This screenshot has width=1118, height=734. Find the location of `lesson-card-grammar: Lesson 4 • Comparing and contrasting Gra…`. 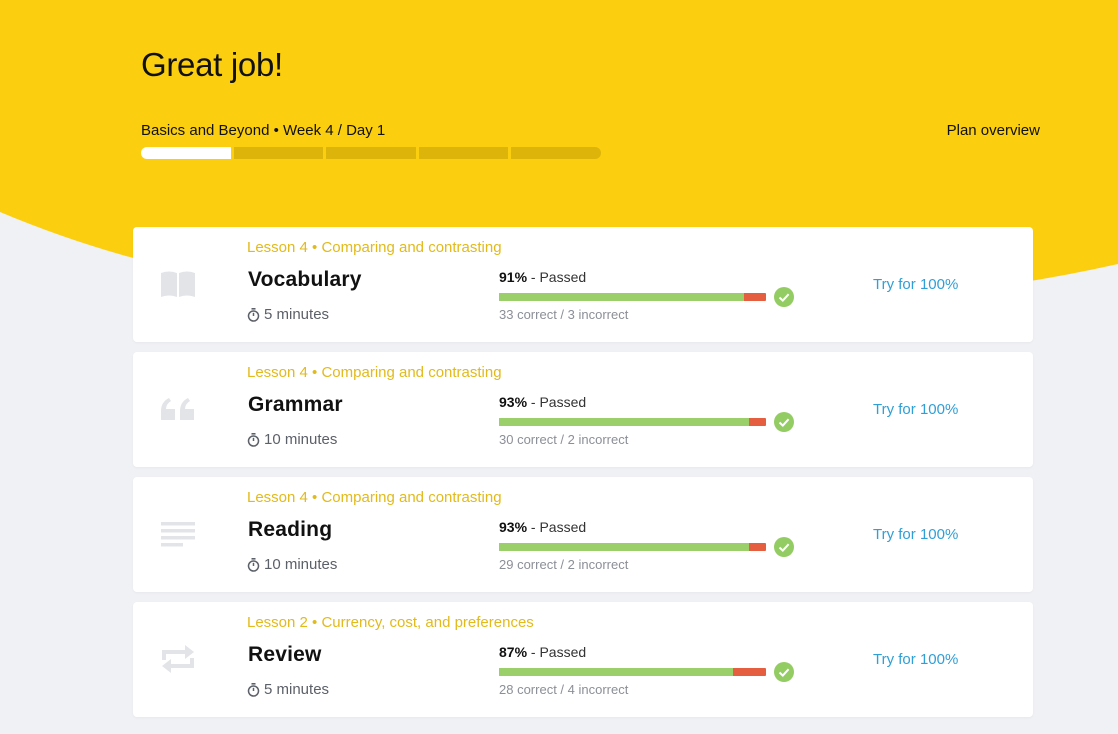

lesson-card-grammar: Lesson 4 • Comparing and contrasting Gra… is located at coordinates (583, 409).